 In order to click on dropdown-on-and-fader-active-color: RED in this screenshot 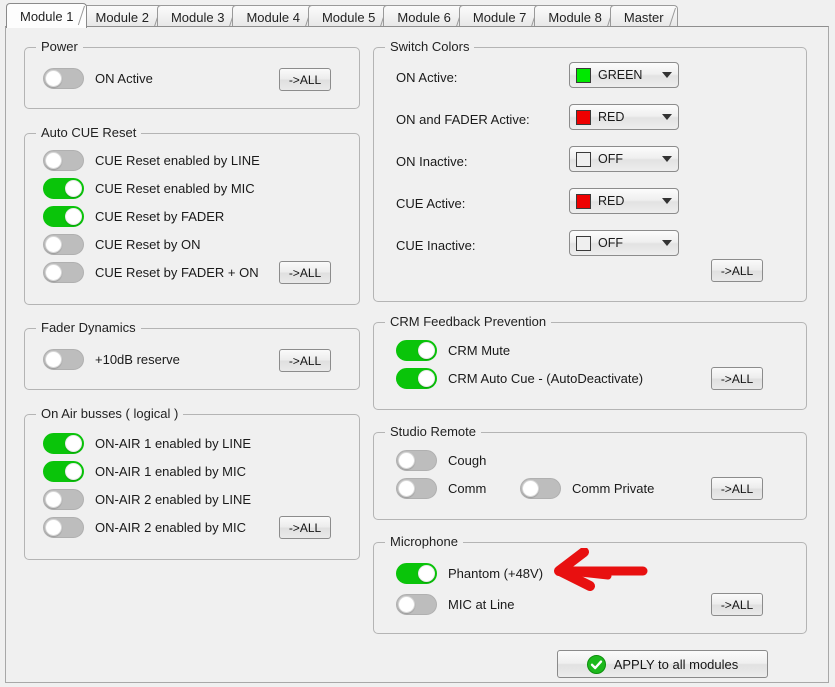, I will do `click(624, 117)`.